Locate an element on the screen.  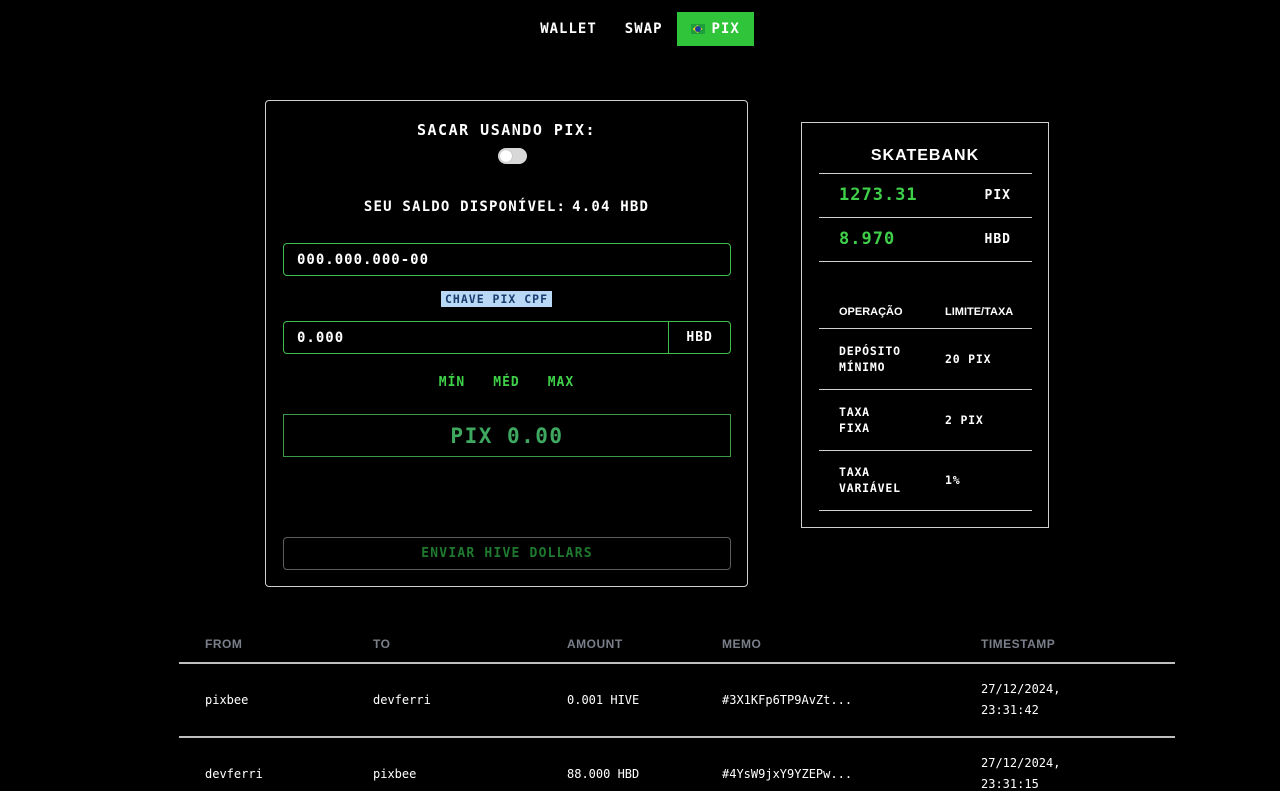
op-name: TAXA VARIÁVEL is located at coordinates (870, 480).